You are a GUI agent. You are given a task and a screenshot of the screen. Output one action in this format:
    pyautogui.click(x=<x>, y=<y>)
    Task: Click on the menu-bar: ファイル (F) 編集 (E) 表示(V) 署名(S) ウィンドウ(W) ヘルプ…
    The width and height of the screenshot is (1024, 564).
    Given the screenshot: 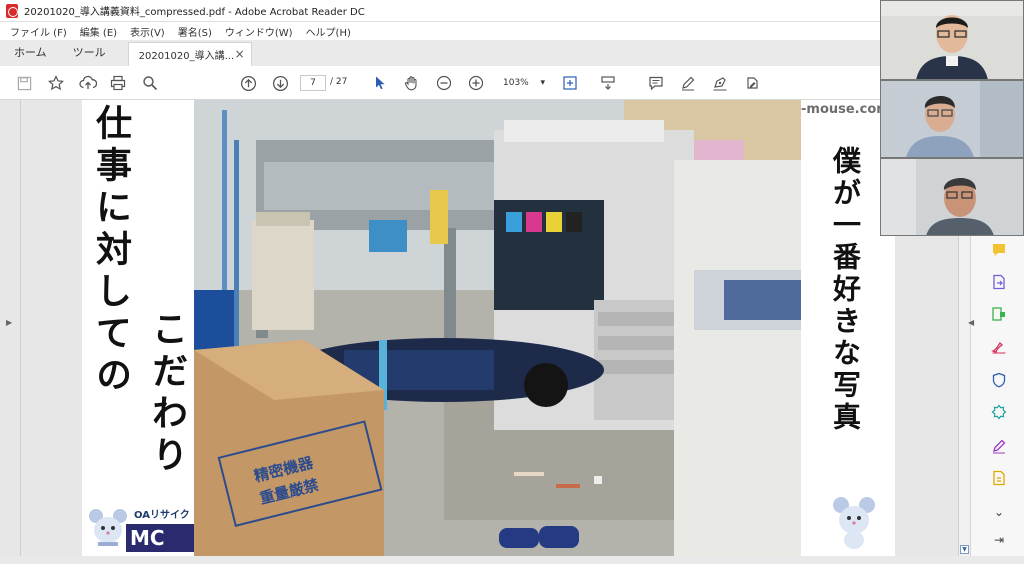 What is the action you would take?
    pyautogui.click(x=440, y=31)
    